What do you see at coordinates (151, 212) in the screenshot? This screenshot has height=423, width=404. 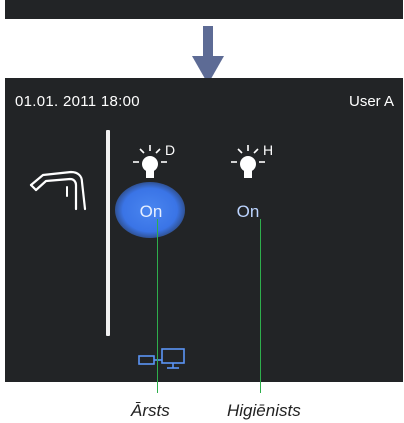 I see `light-d-state: On` at bounding box center [151, 212].